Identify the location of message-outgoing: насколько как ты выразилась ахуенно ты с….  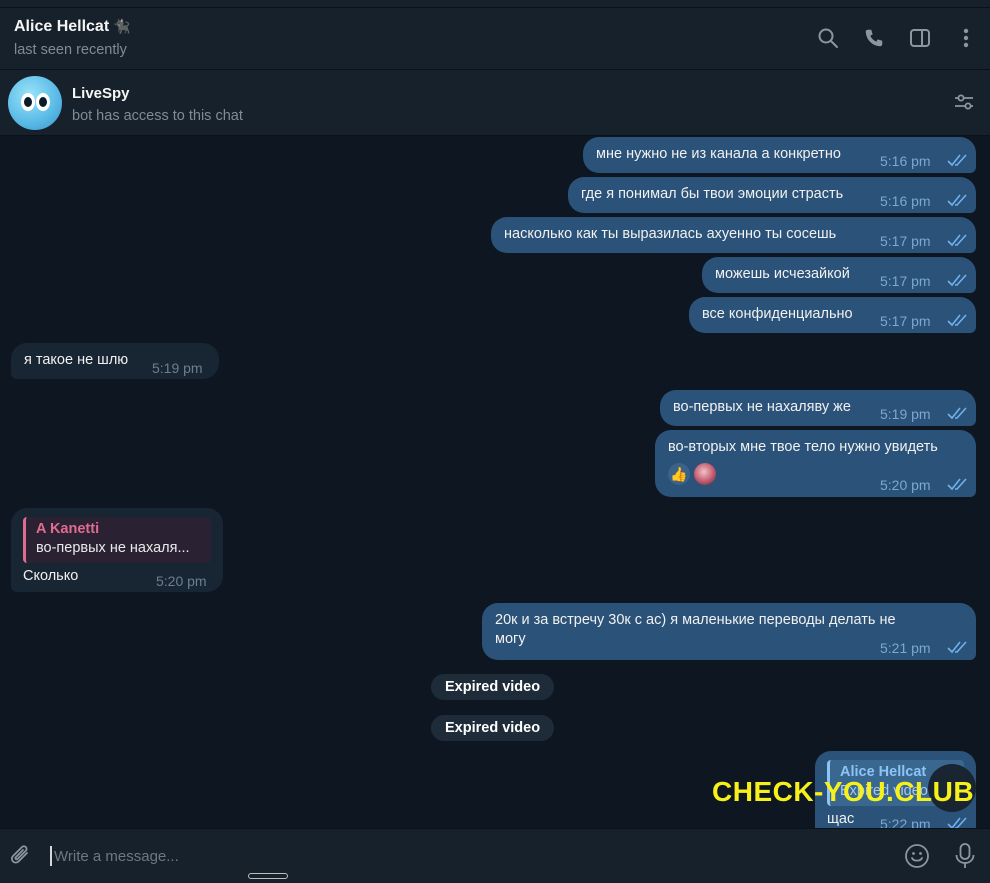
(733, 235).